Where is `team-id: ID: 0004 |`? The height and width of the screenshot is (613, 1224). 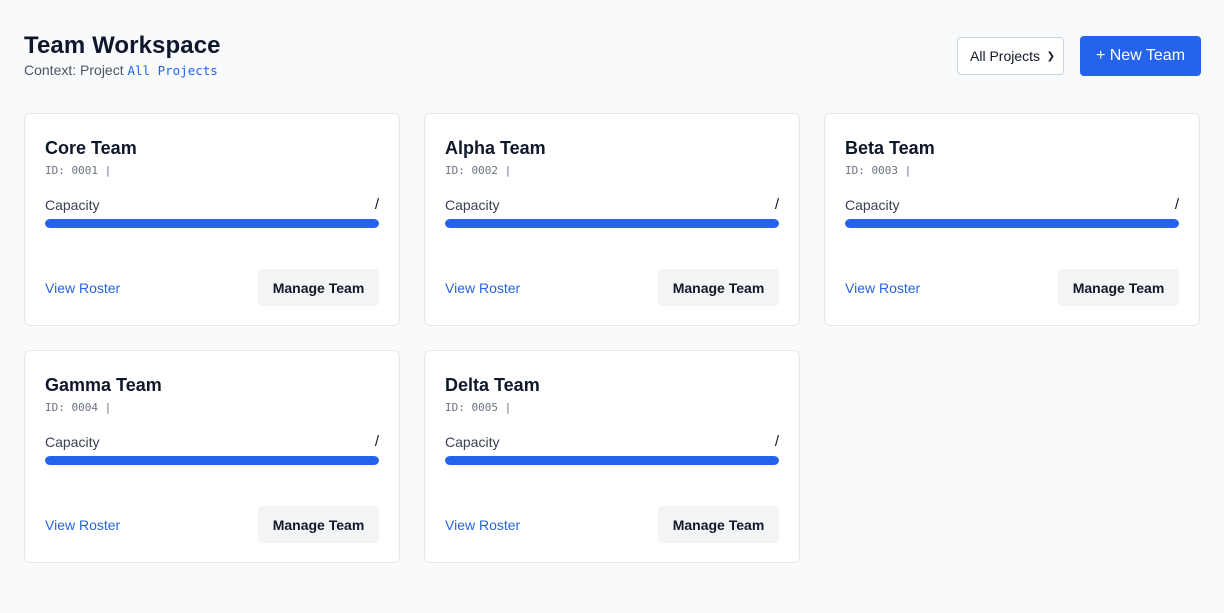 team-id: ID: 0004 | is located at coordinates (78, 407).